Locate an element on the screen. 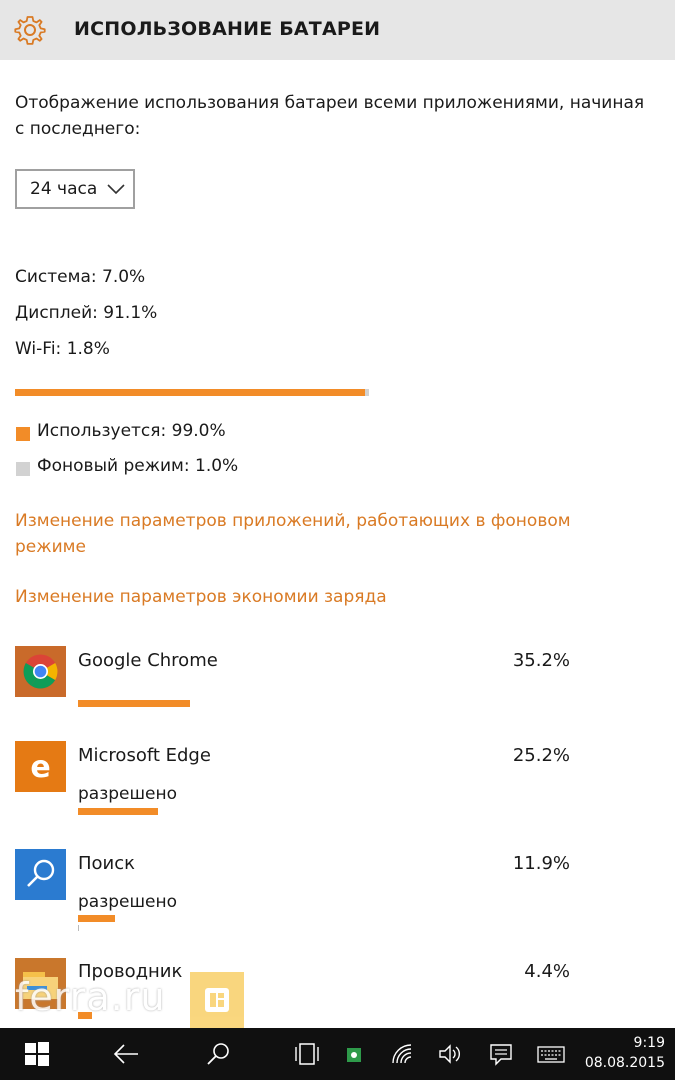 Image resolution: width=675 pixels, height=1080 pixels. wifi-usage-text: Wi-Fi: 1.8% is located at coordinates (62, 349).